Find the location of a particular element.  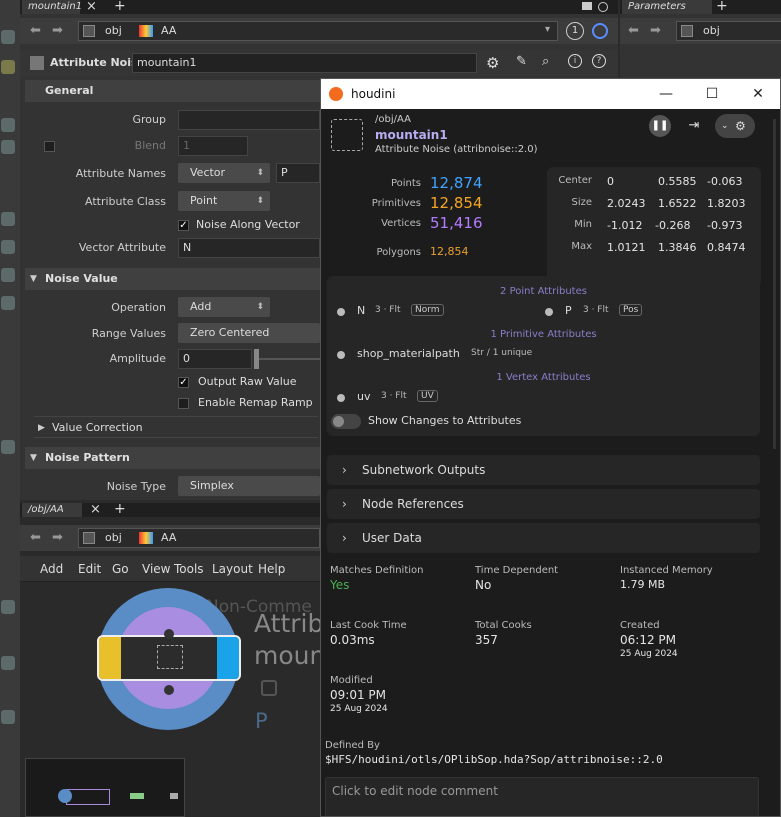

input-connector is located at coordinates (169, 634).